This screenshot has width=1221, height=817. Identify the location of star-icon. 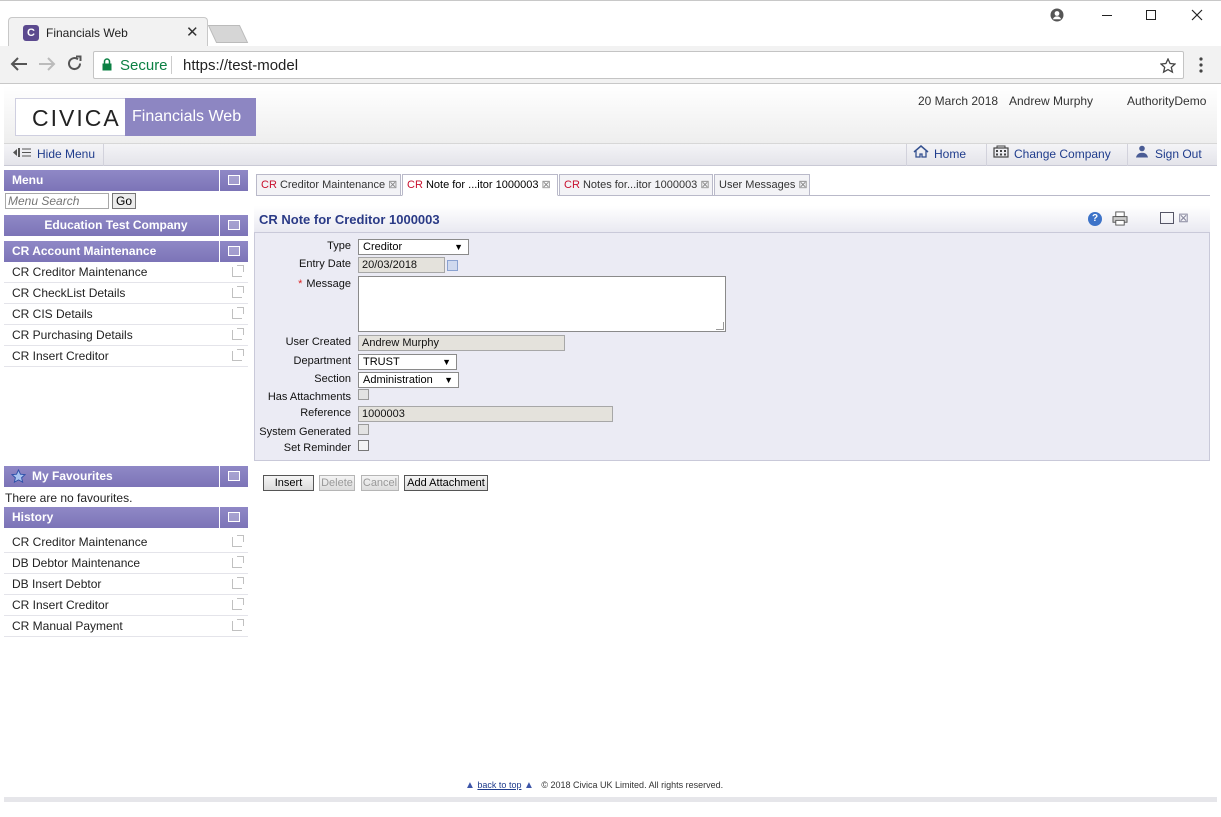
(18, 476).